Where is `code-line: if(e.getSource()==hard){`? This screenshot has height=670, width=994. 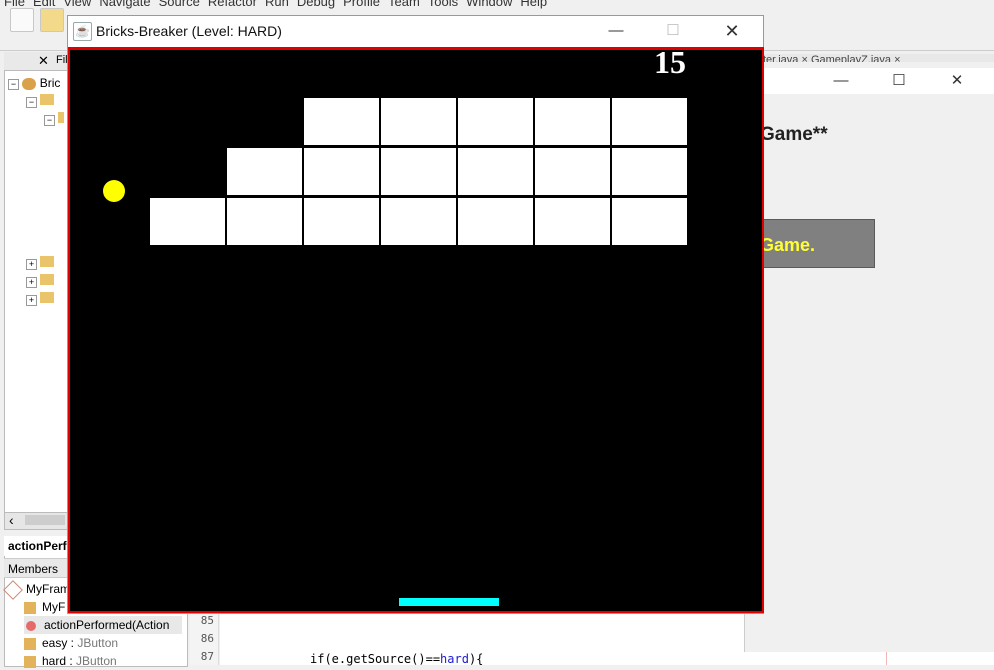 code-line: if(e.getSource()==hard){ is located at coordinates (396, 659).